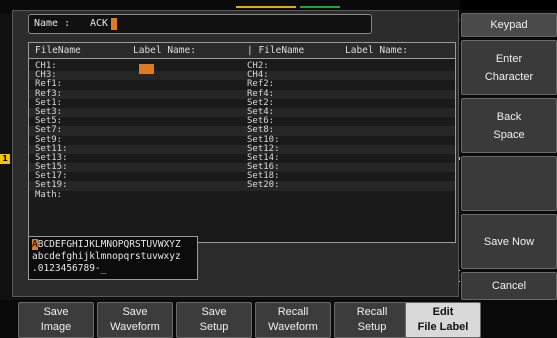 This screenshot has width=557, height=338. Describe the element at coordinates (242, 103) in the screenshot. I see `table-row: Set1: Set2:` at that location.